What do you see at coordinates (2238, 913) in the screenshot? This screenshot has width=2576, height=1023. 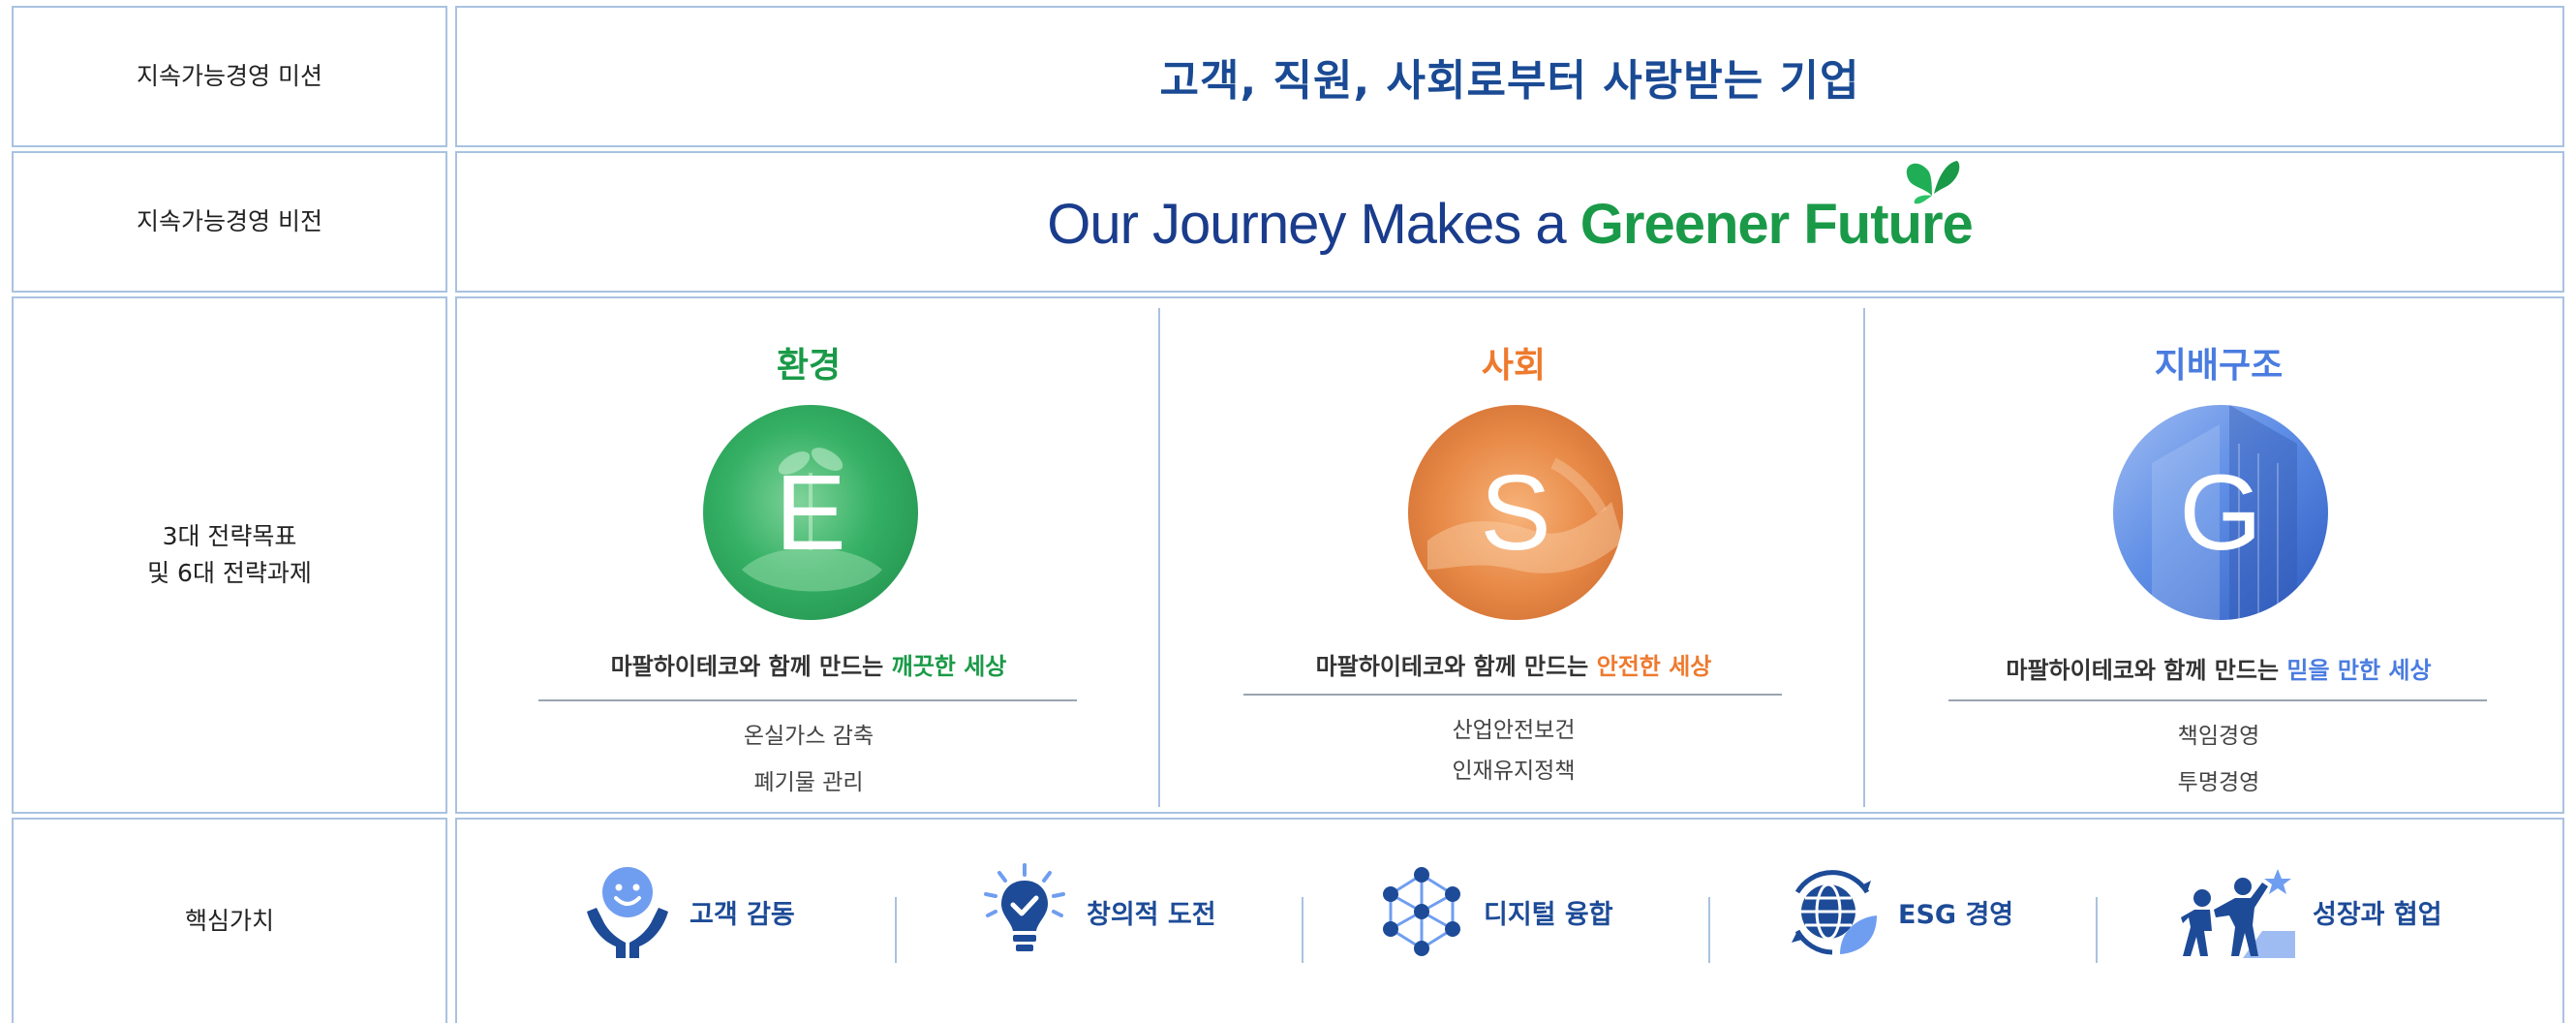 I see `climbing-people-icon` at bounding box center [2238, 913].